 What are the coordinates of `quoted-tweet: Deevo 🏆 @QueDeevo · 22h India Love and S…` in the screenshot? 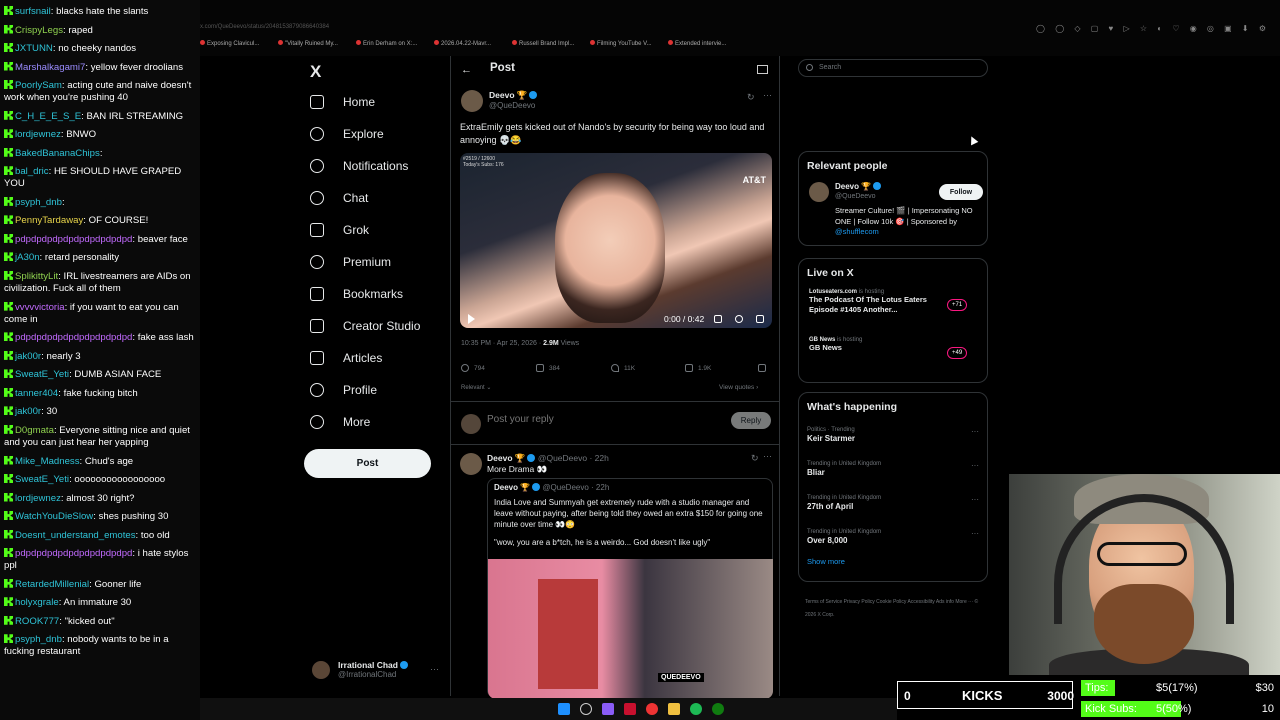 It's located at (630, 588).